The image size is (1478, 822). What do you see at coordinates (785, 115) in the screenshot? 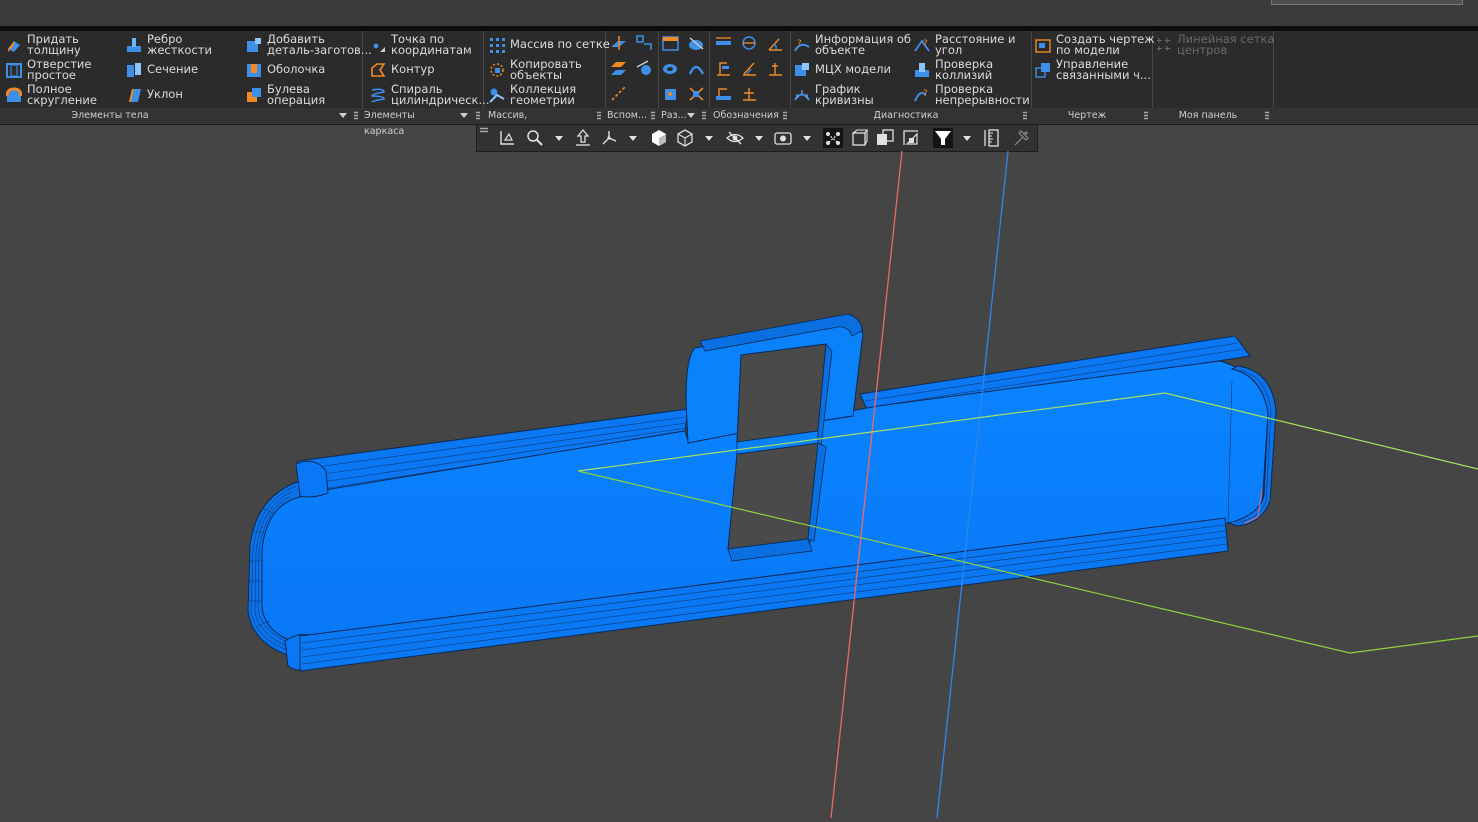
I see `notation-group-grip-icon` at bounding box center [785, 115].